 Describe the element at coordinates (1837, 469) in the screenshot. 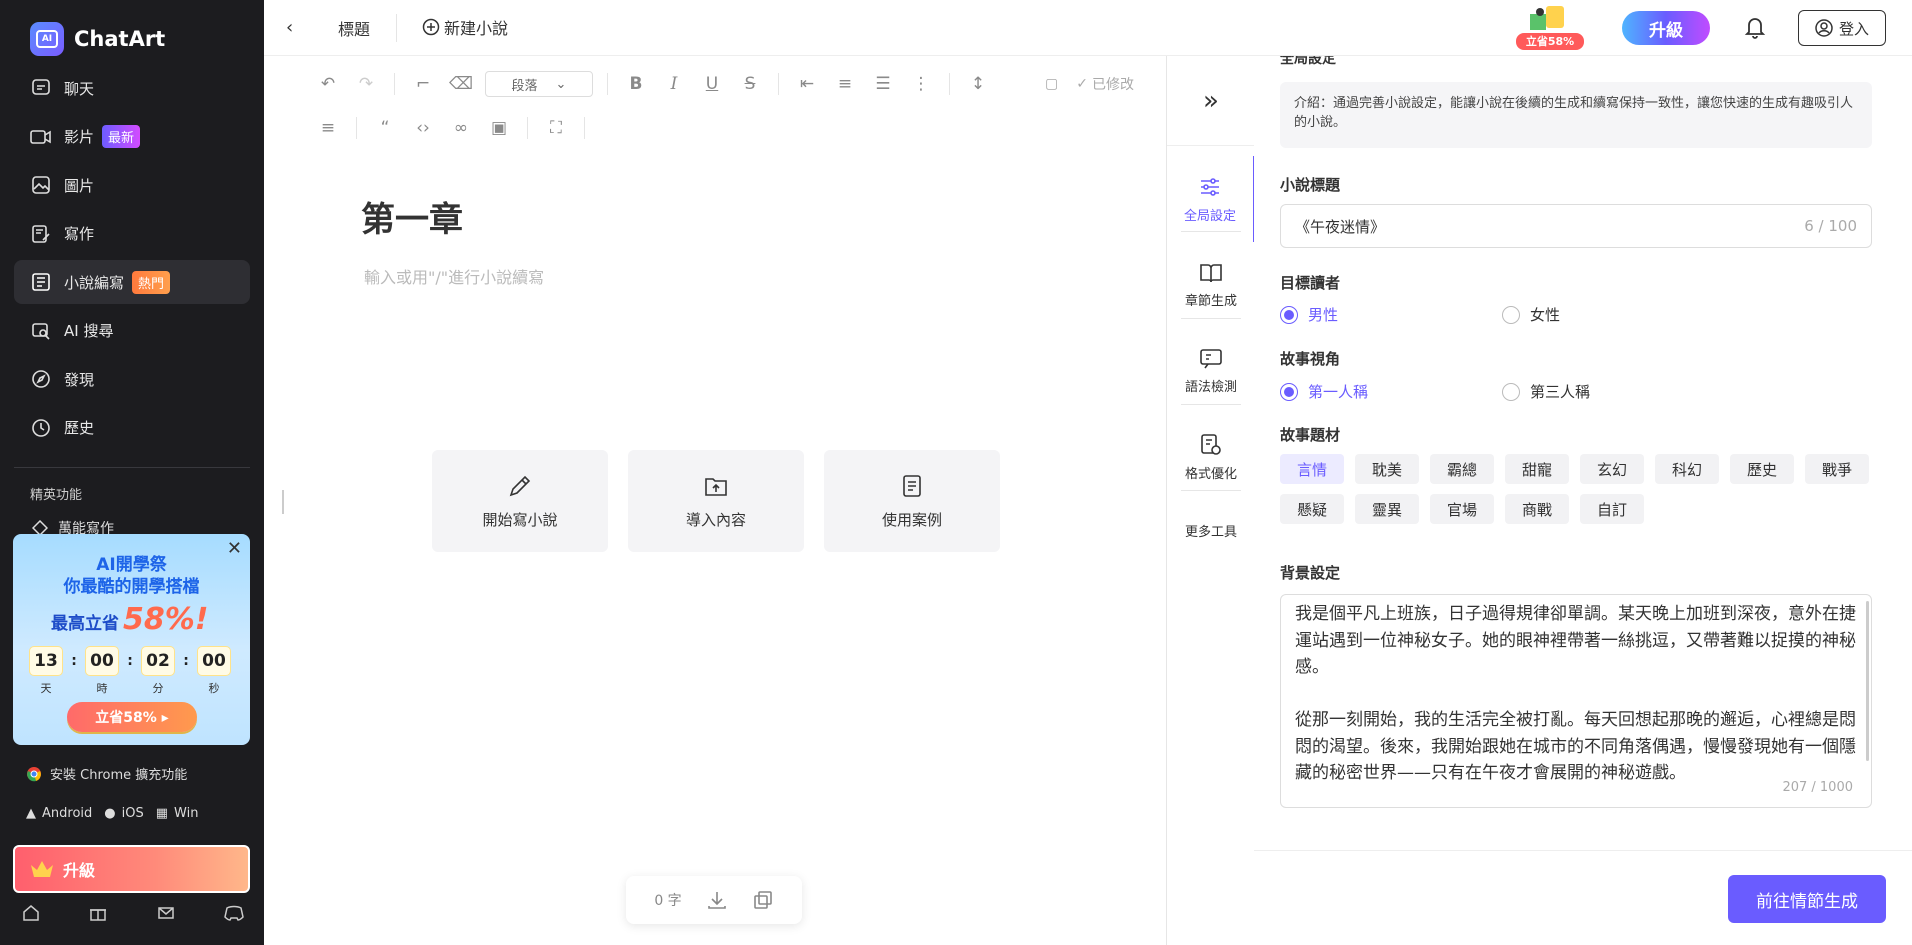

I see `genre-chip: 戰爭` at that location.